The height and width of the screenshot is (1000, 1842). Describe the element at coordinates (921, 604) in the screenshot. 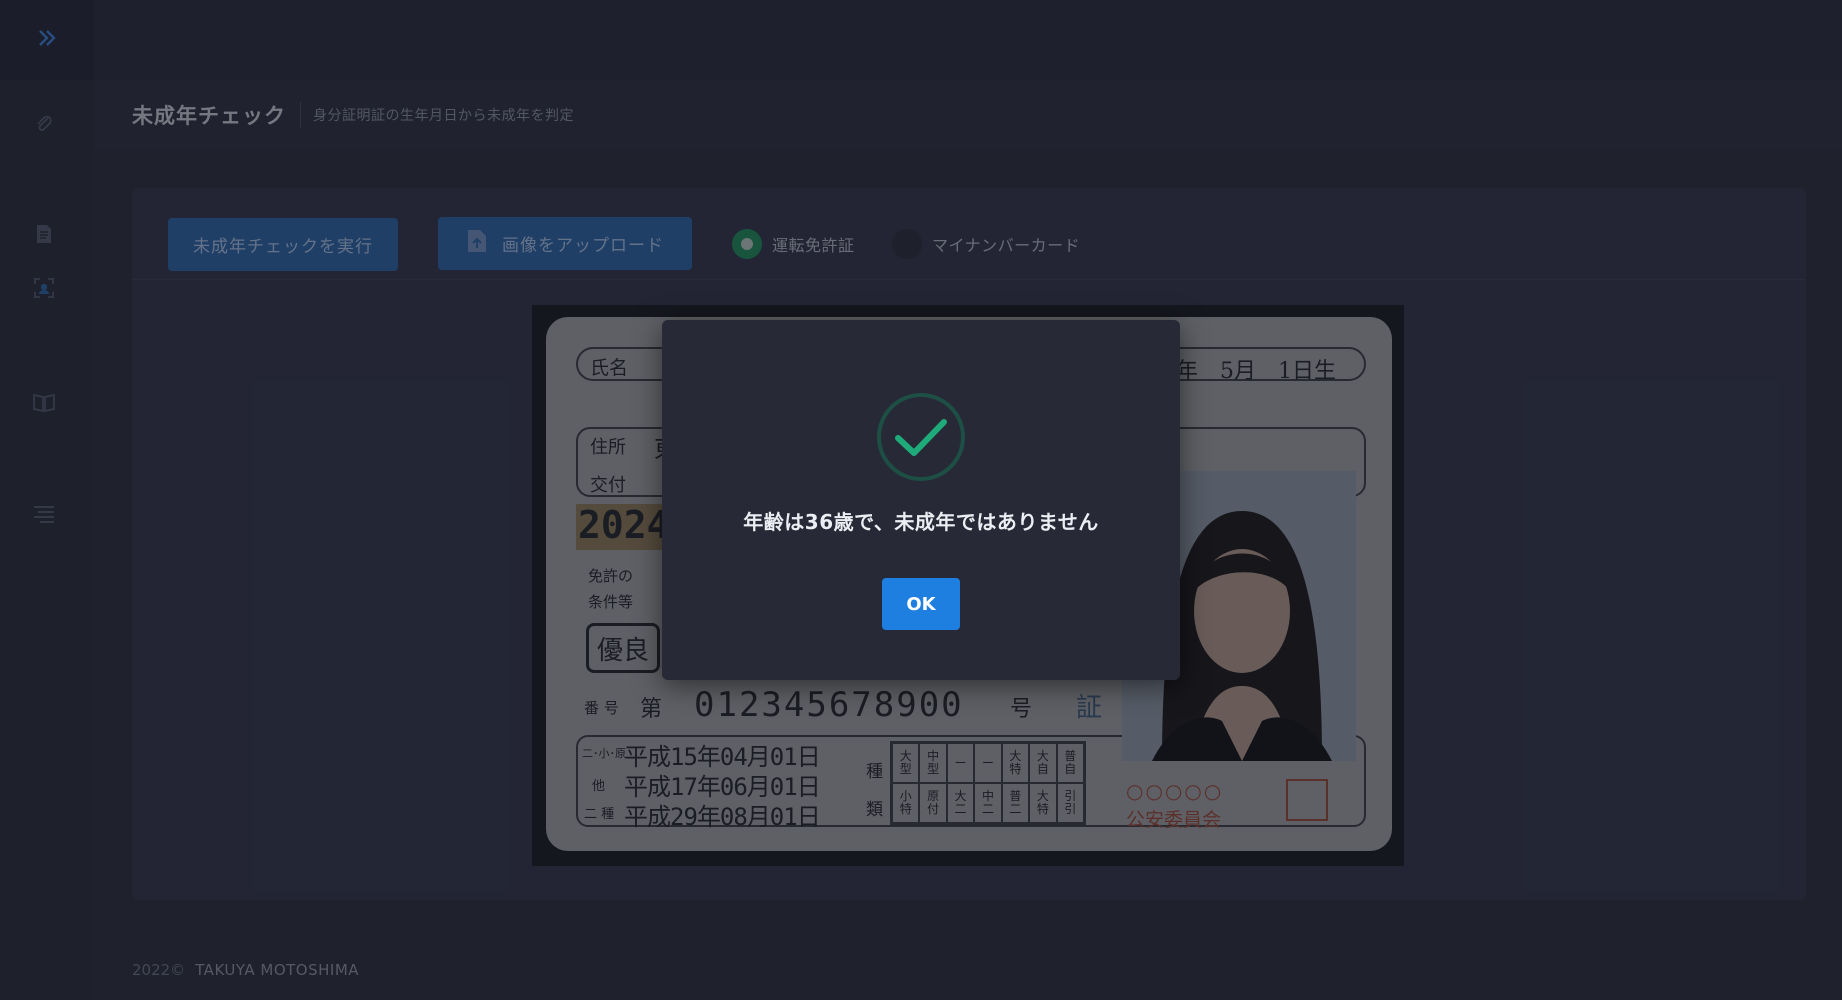

I see `ok-button: OK` at that location.